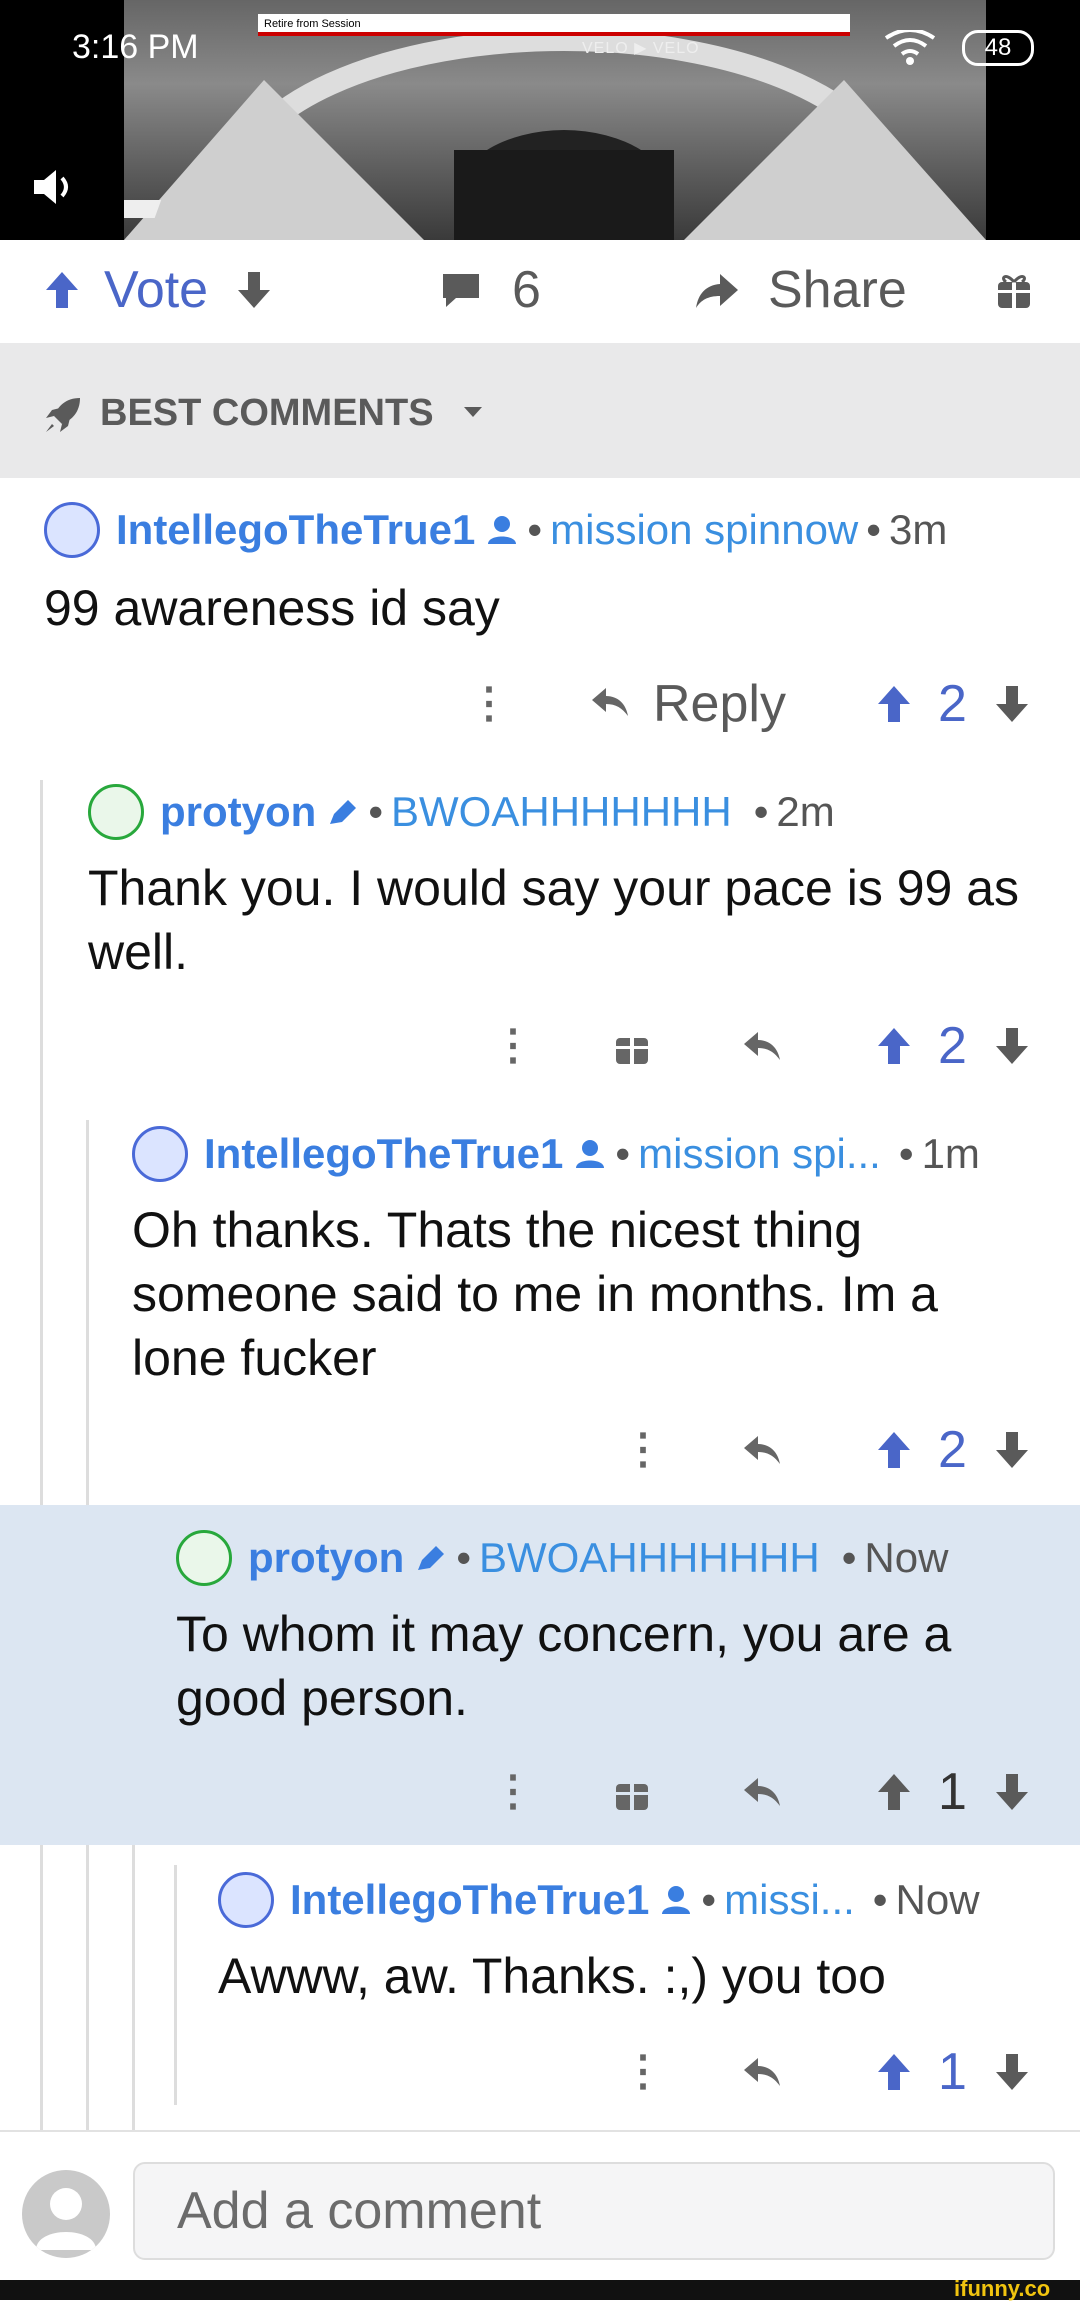 The height and width of the screenshot is (2302, 1080). I want to click on gift-button, so click(1014, 290).